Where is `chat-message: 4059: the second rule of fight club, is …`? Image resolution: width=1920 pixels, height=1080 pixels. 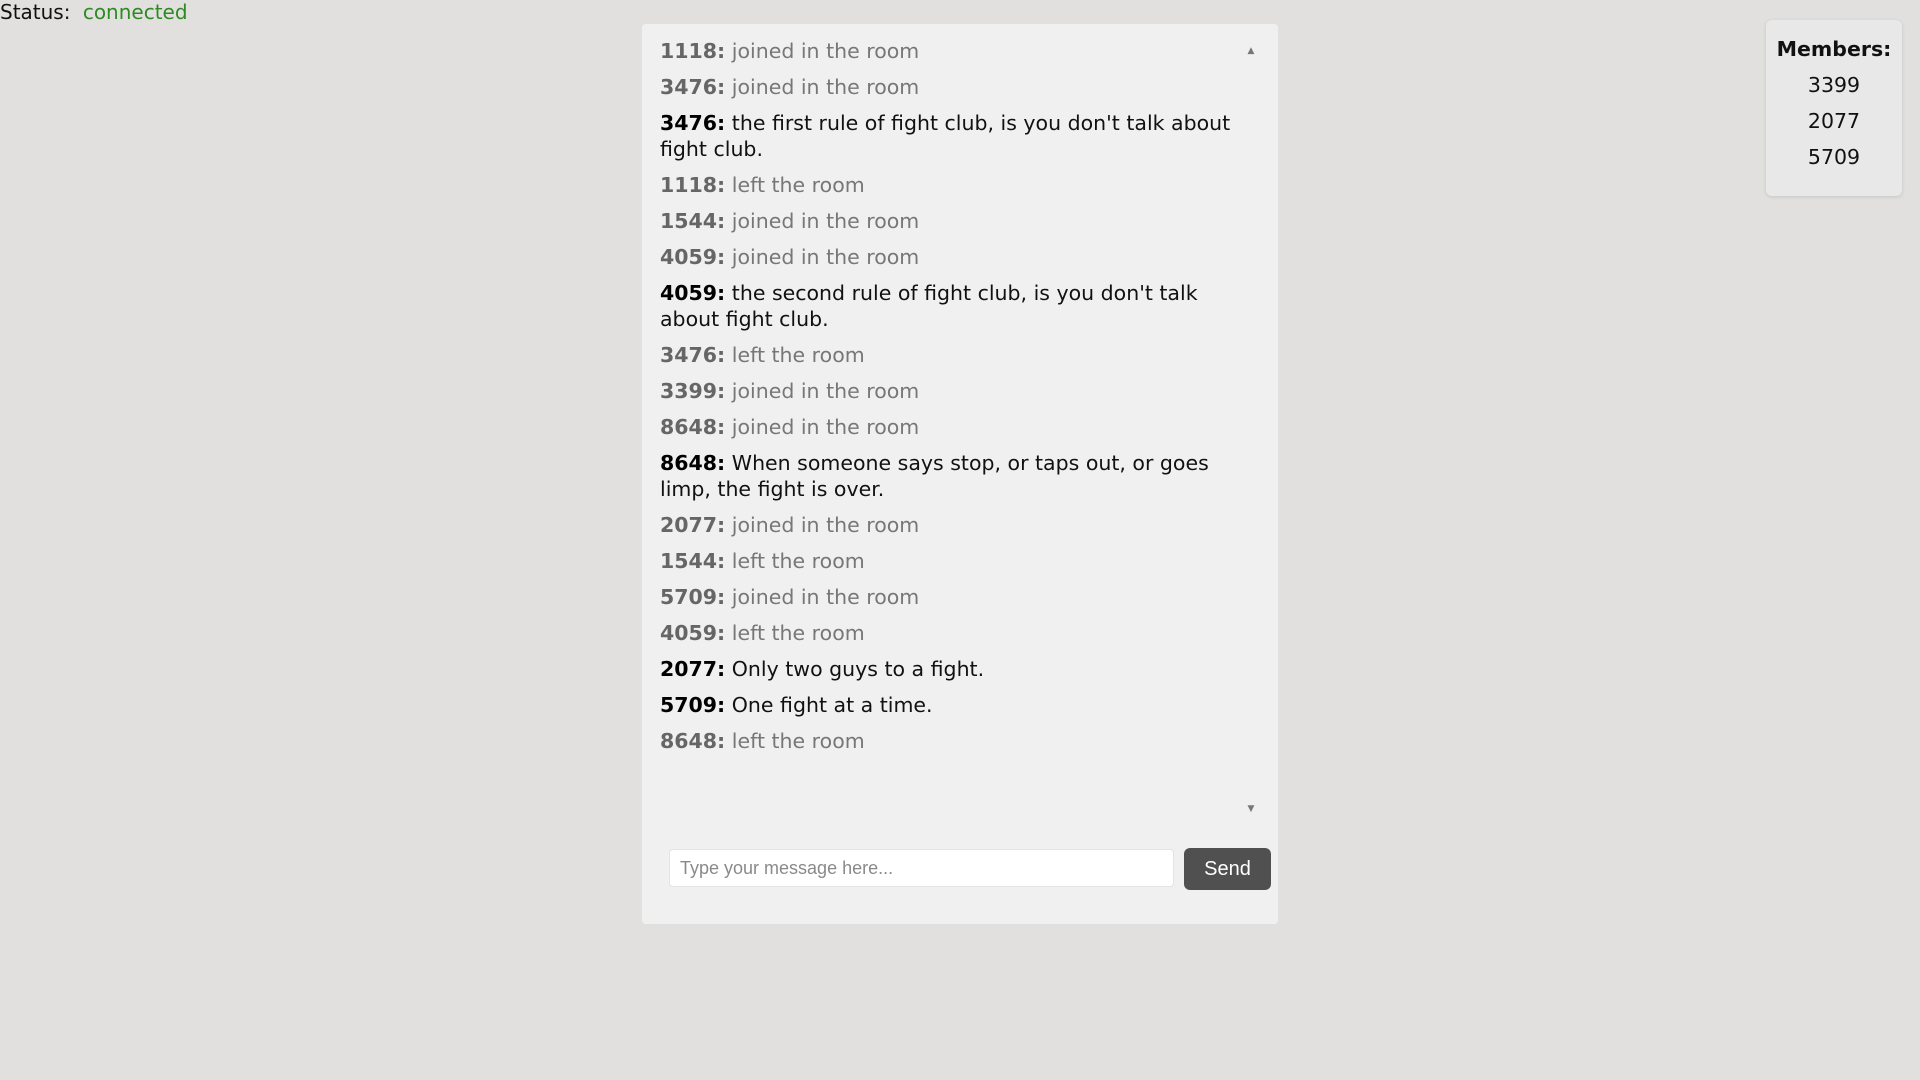 chat-message: 4059: the second rule of fight club, is … is located at coordinates (952, 306).